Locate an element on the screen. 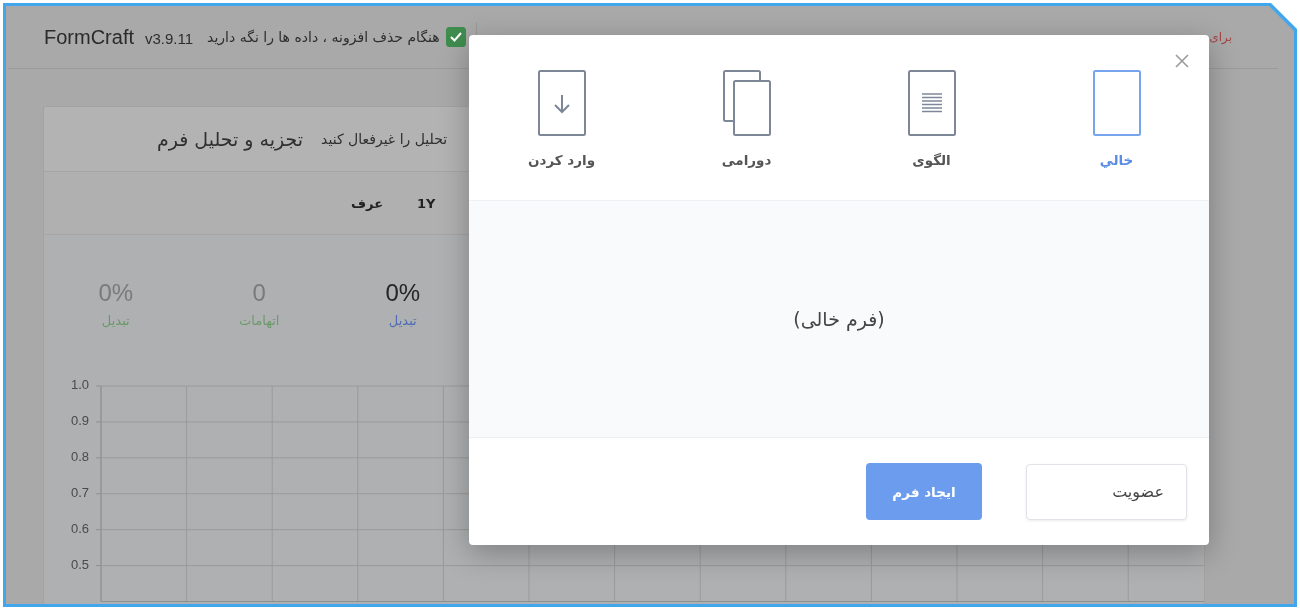  form-type-option: الگوی is located at coordinates (931, 117).